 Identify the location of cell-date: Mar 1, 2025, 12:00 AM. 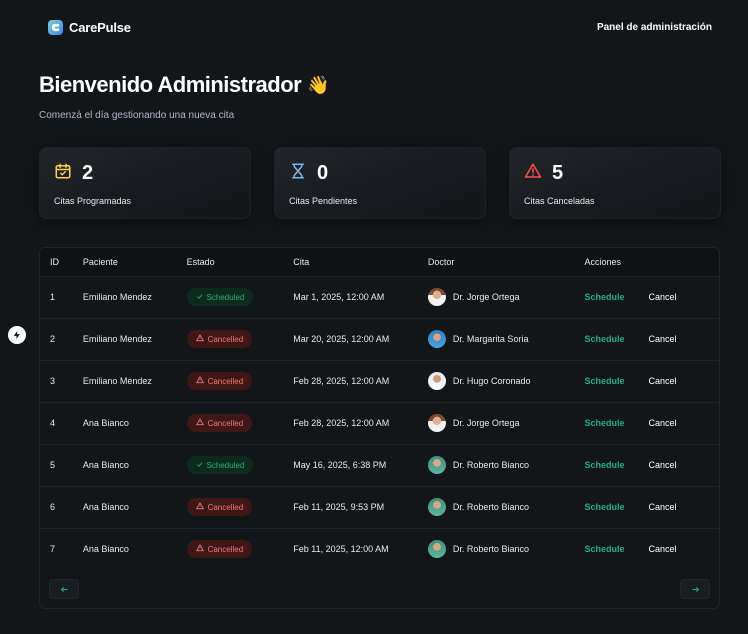
(339, 297).